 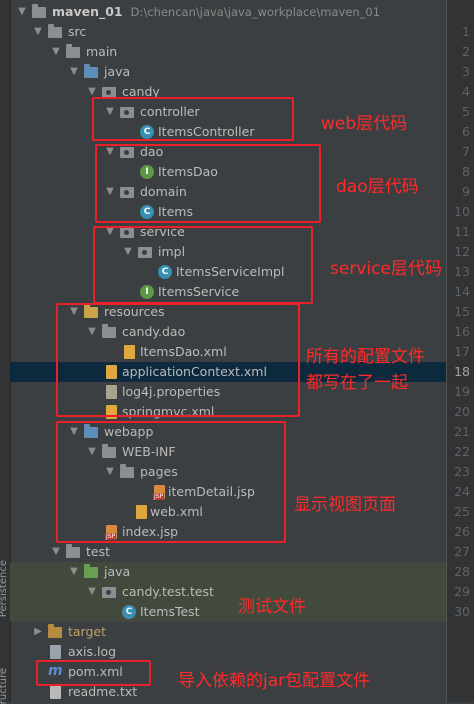 What do you see at coordinates (274, 681) in the screenshot?
I see `annotation-pom-file: 导入依赖的jar包配置文件` at bounding box center [274, 681].